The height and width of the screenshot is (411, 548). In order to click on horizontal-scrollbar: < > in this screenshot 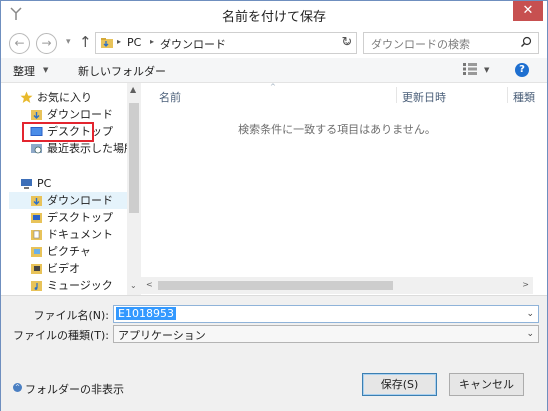, I will do `click(337, 285)`.